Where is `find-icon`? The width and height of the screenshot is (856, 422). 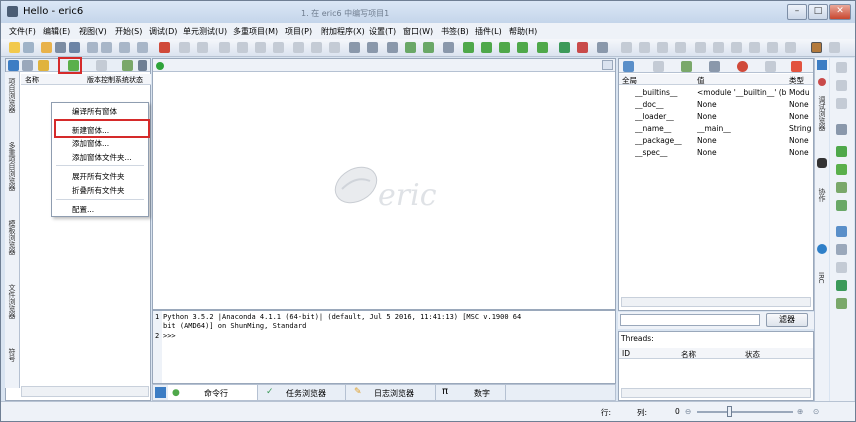 find-icon is located at coordinates (354, 47).